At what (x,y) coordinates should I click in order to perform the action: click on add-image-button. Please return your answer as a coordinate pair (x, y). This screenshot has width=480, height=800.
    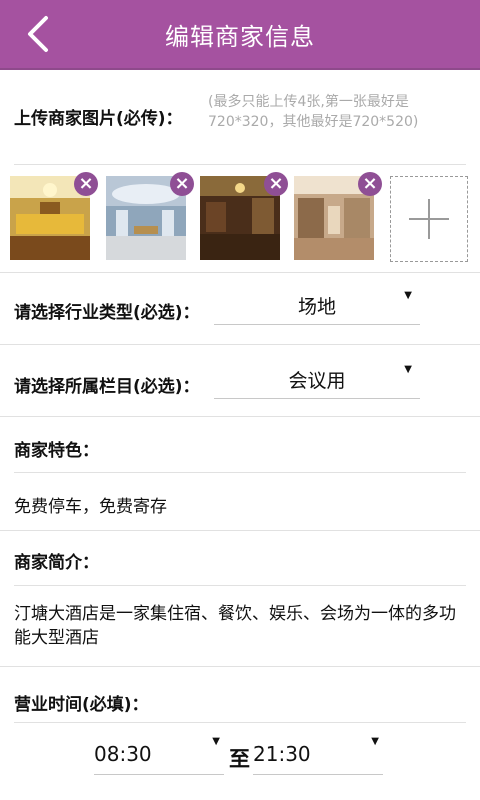
    Looking at the image, I should click on (429, 219).